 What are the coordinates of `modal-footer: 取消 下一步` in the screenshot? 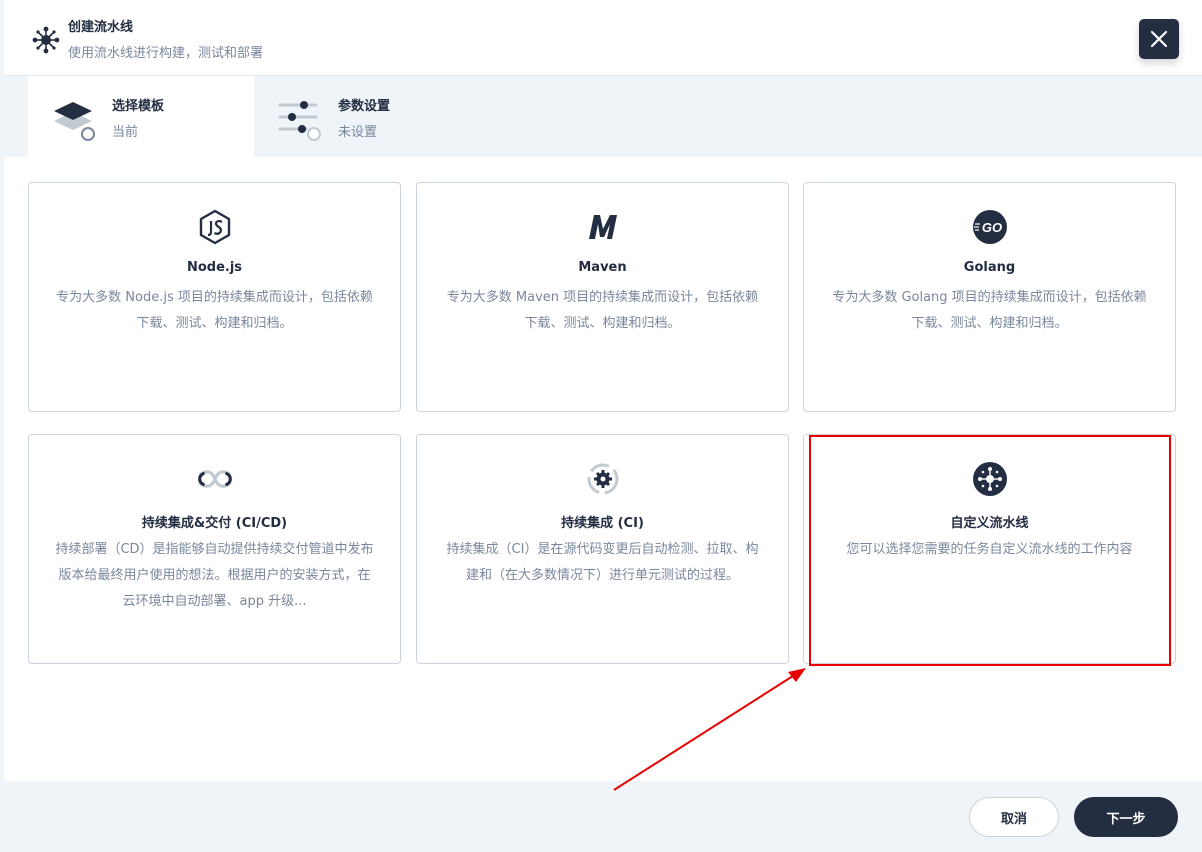 It's located at (603, 816).